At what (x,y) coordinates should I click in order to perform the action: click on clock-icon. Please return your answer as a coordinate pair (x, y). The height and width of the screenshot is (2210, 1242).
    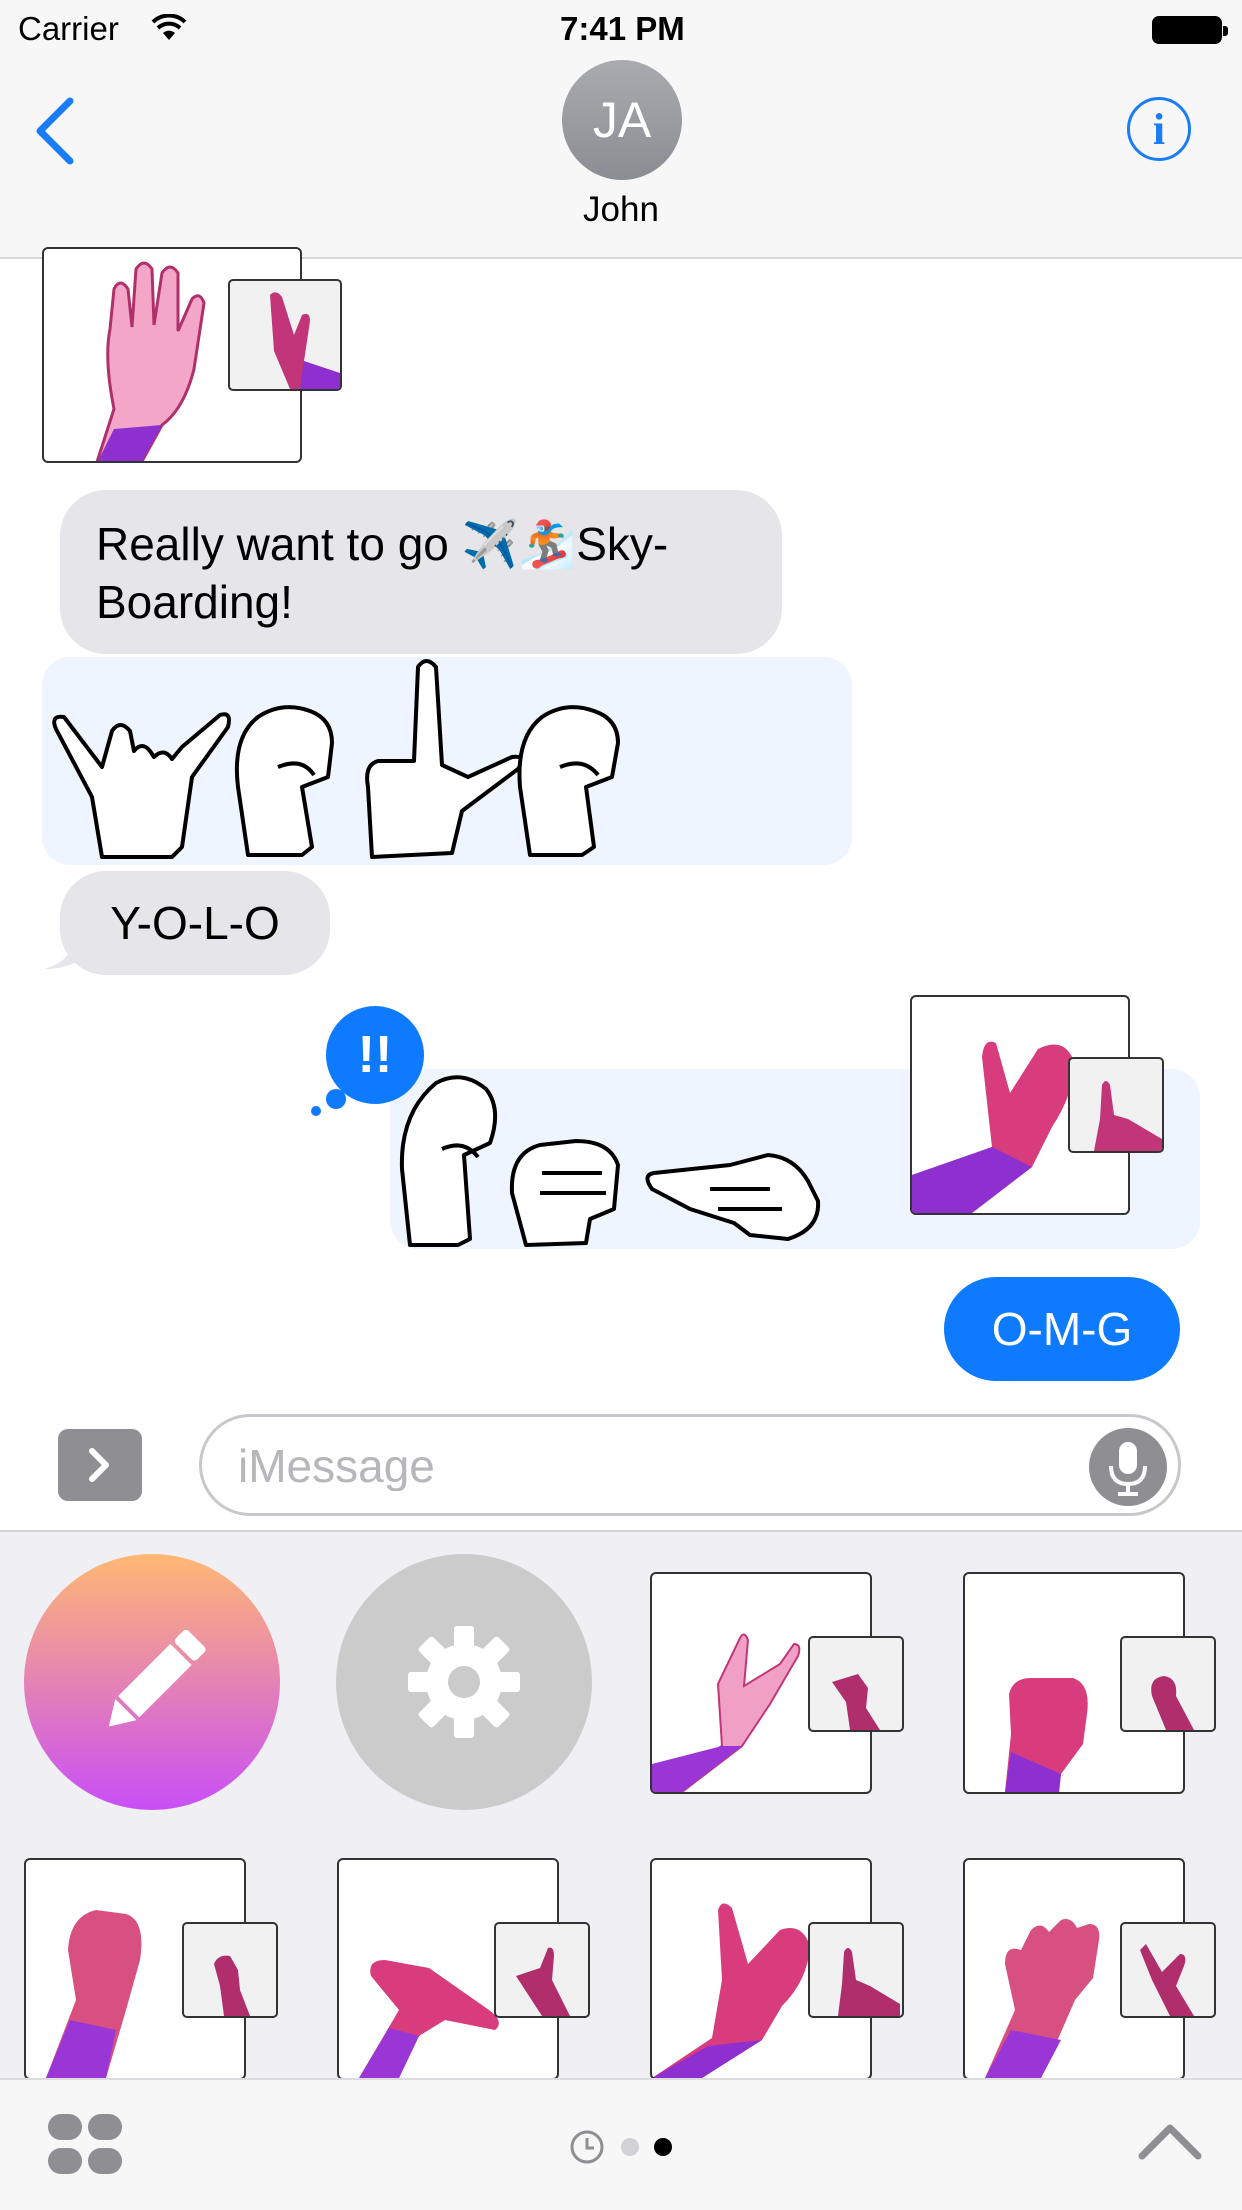
    Looking at the image, I should click on (587, 2147).